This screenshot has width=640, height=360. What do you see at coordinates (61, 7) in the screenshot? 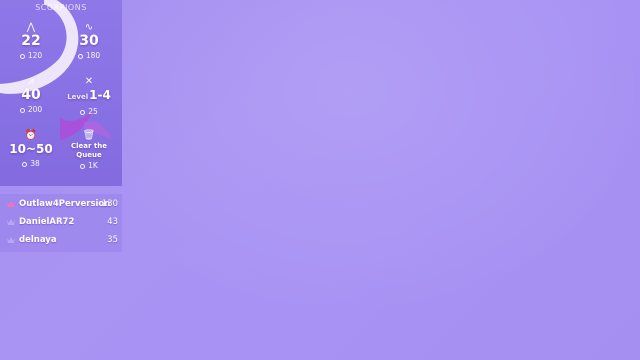
I see `tip-menu-title: SCORPIONS` at bounding box center [61, 7].